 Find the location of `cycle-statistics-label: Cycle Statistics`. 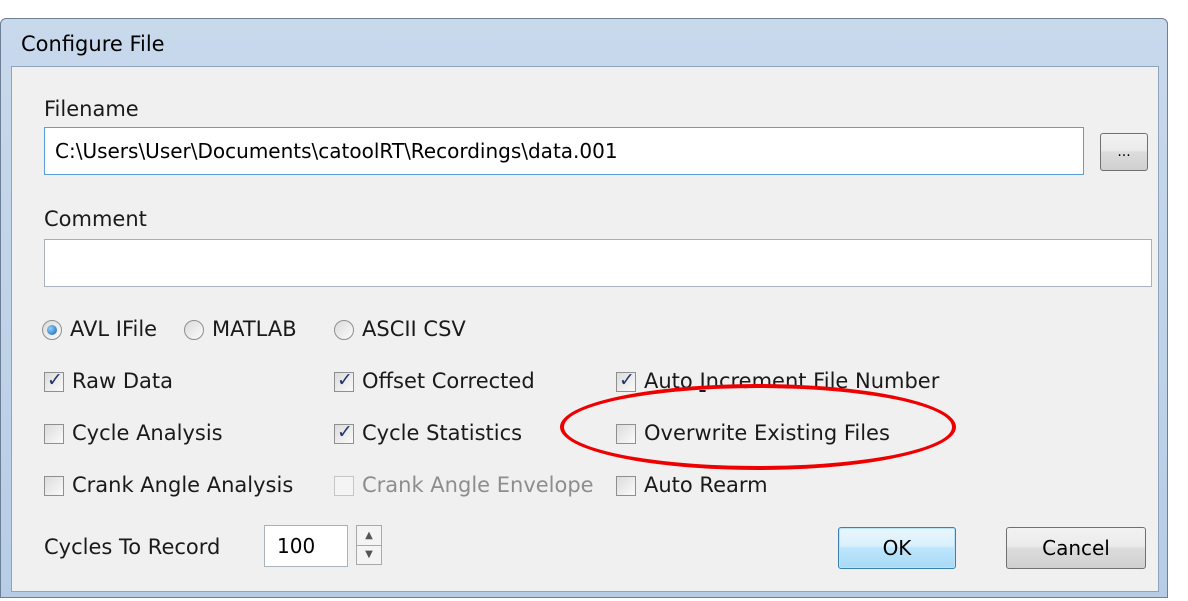

cycle-statistics-label: Cycle Statistics is located at coordinates (442, 433).